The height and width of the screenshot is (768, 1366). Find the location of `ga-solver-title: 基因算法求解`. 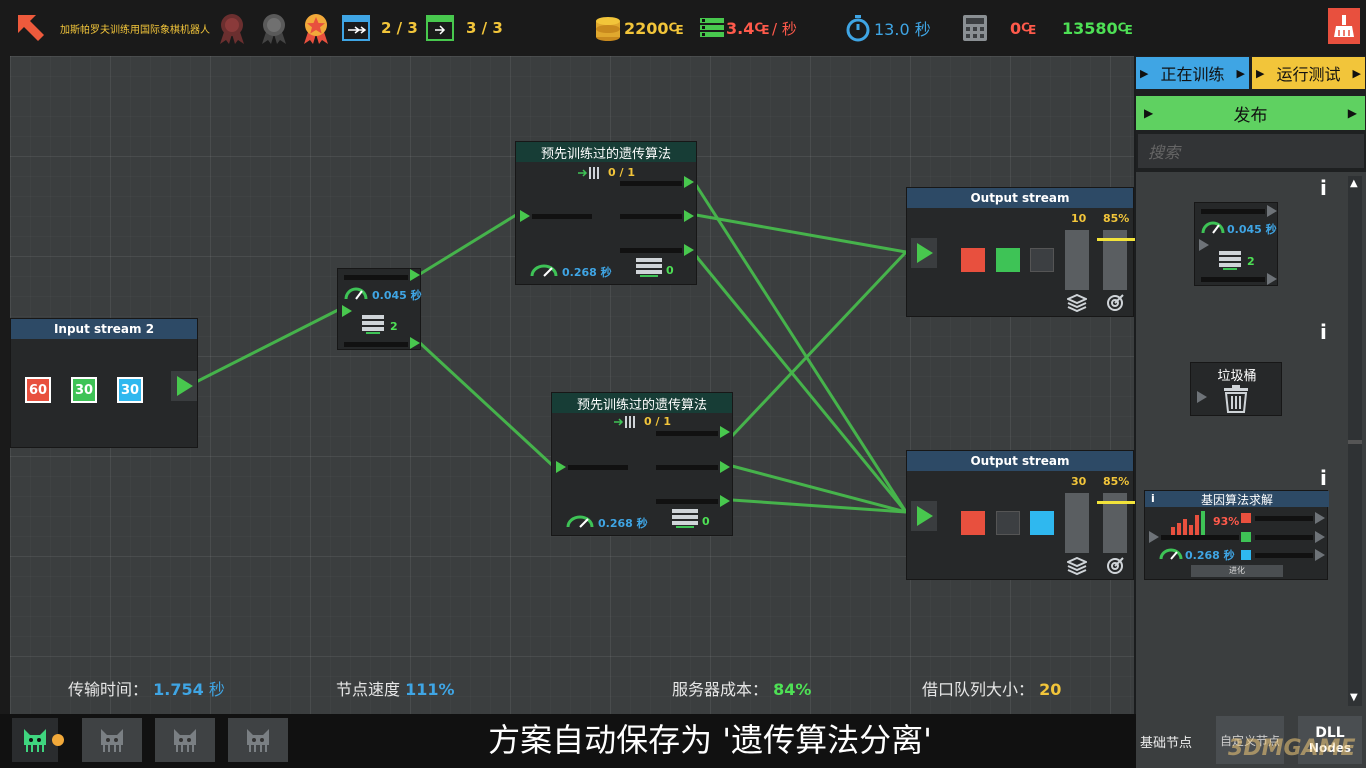

ga-solver-title: 基因算法求解 is located at coordinates (1236, 500).